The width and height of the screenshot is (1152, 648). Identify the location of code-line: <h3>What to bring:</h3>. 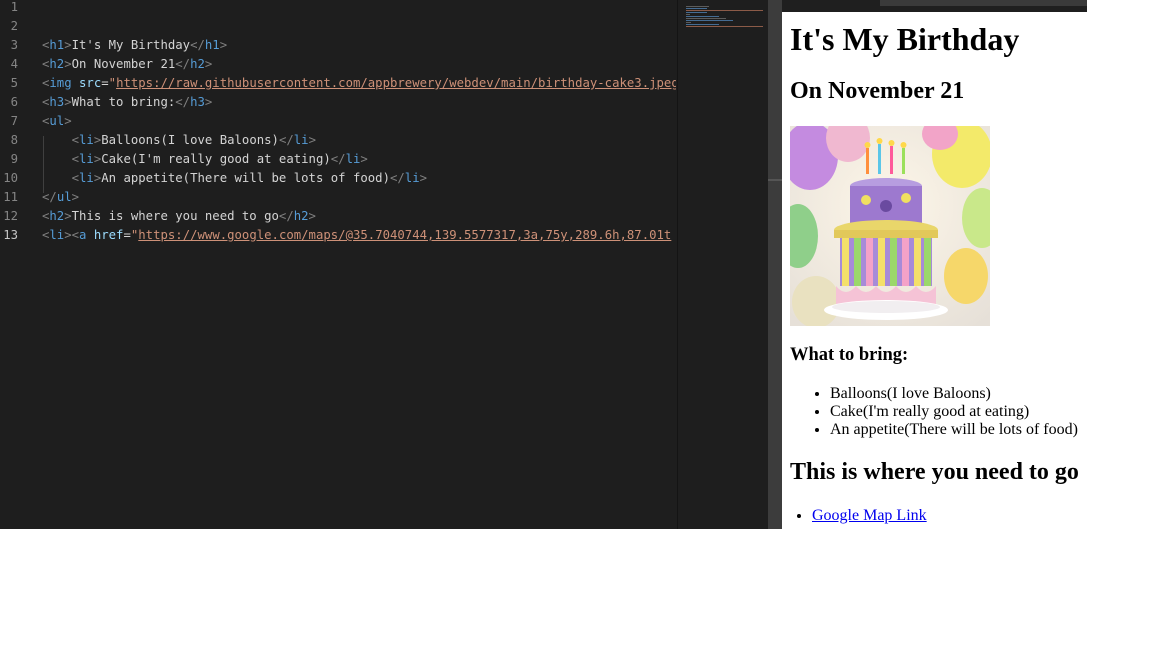
(127, 102).